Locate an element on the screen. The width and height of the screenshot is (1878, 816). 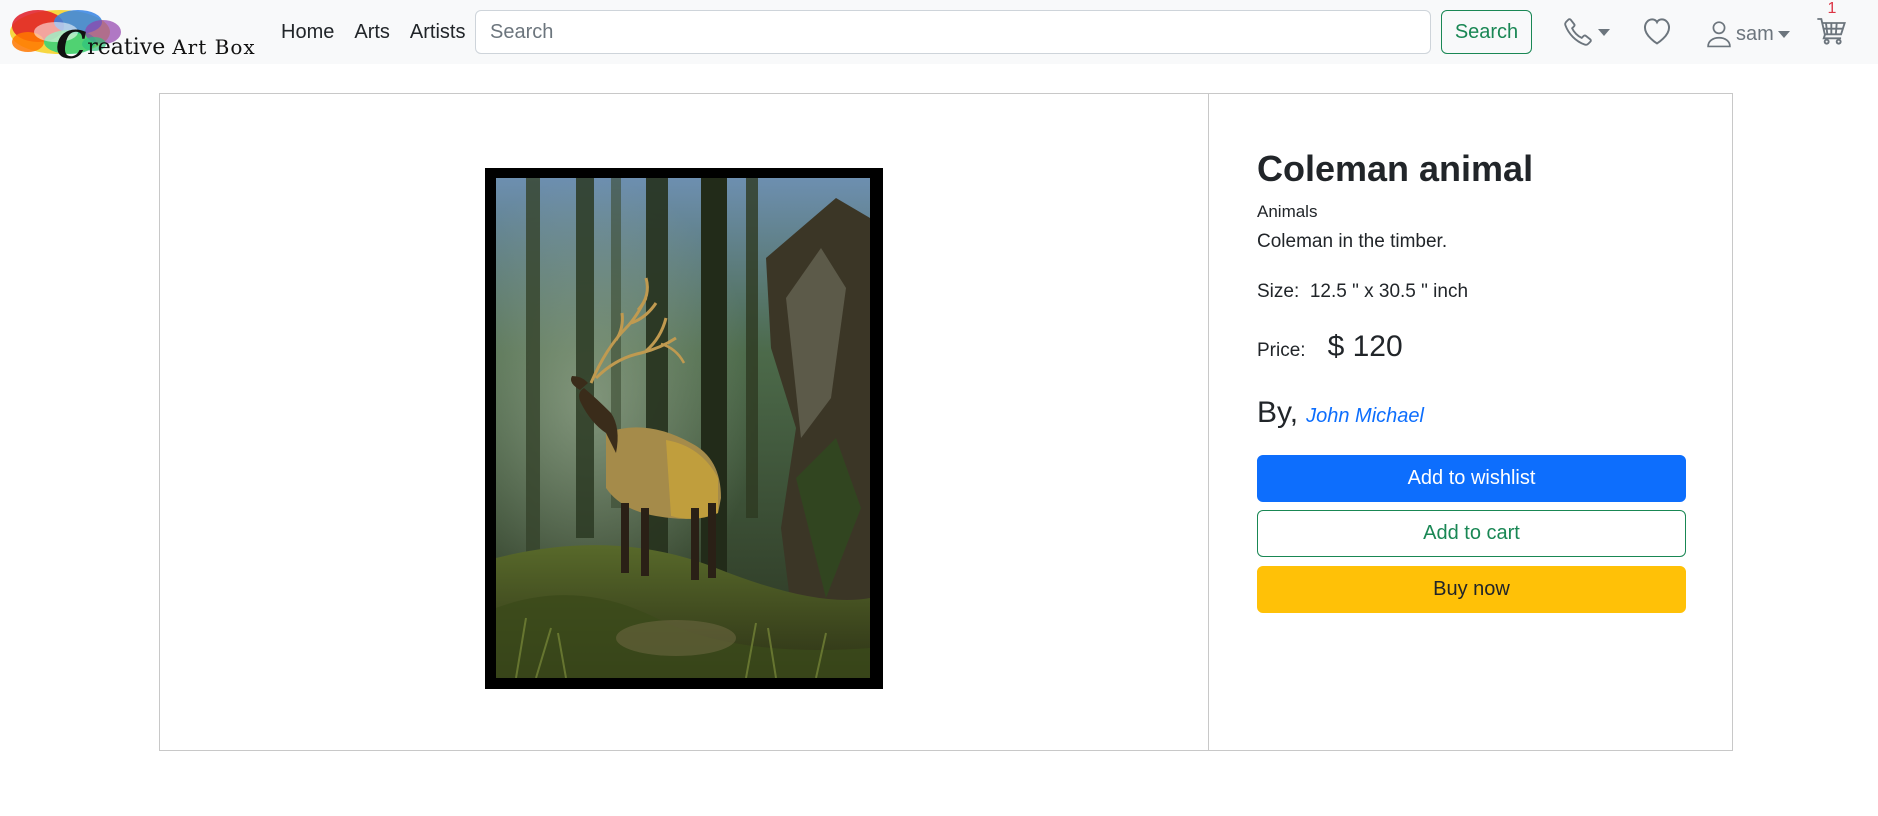
product-size: Size: 12.5 " x 30.5 " inch is located at coordinates (1362, 292).